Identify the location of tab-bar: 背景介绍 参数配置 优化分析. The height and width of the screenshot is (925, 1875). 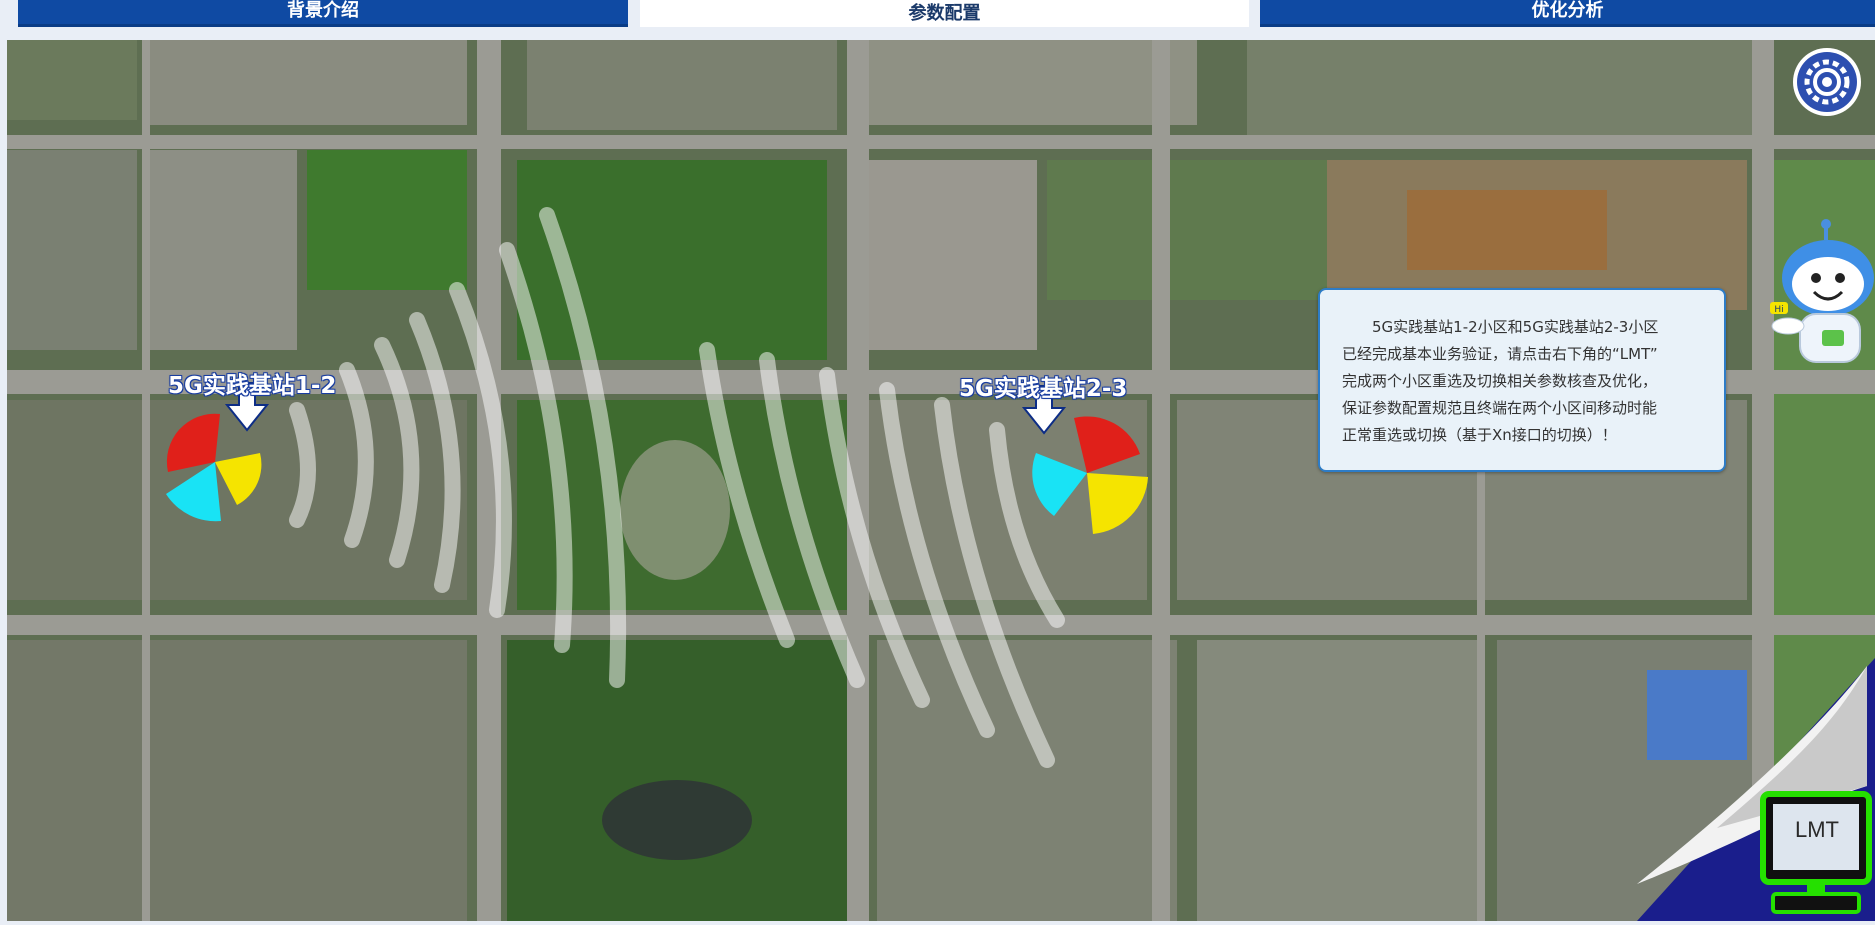
(937, 18).